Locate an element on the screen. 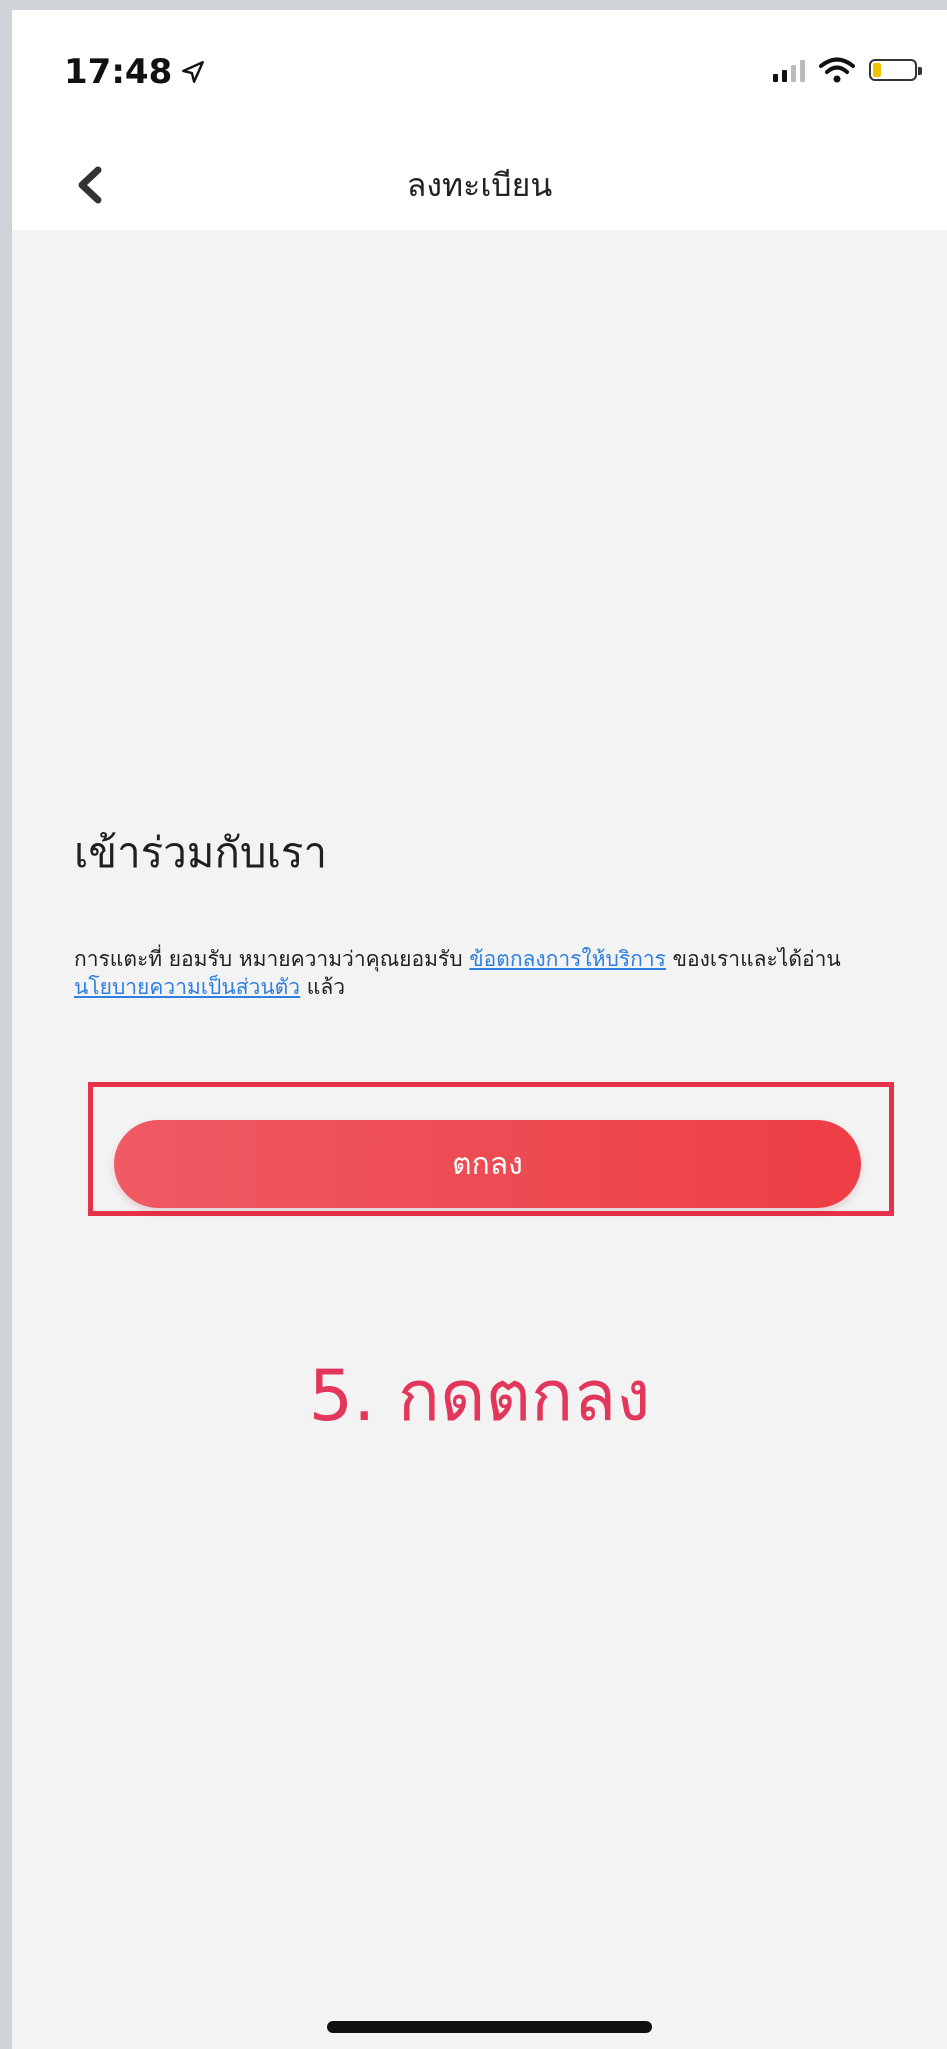 Image resolution: width=947 pixels, height=2049 pixels. status-bar: 17:48 is located at coordinates (479, 75).